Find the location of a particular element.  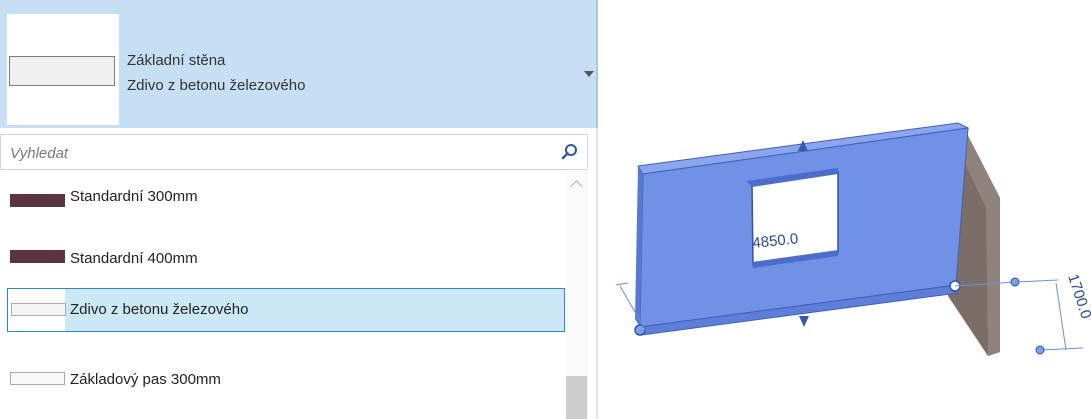

current-type-name: Zdivo z betonu železového is located at coordinates (216, 85).